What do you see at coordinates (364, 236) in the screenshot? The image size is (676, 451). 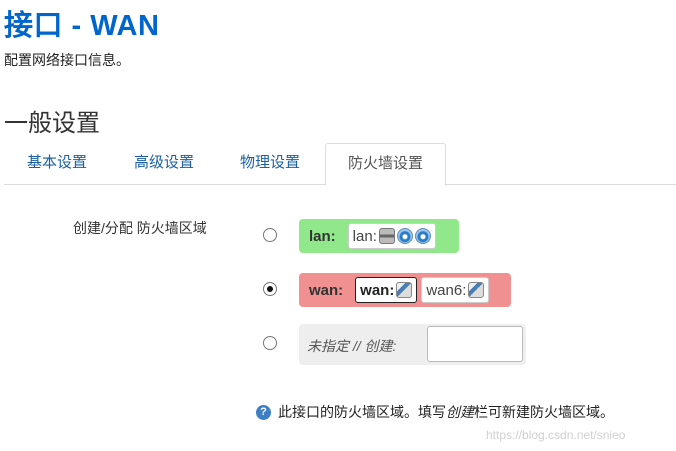 I see `interface-lan-label: lan:` at bounding box center [364, 236].